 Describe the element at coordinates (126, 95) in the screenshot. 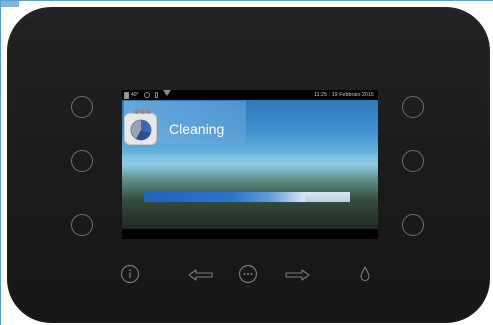

I see `tank-icon` at that location.